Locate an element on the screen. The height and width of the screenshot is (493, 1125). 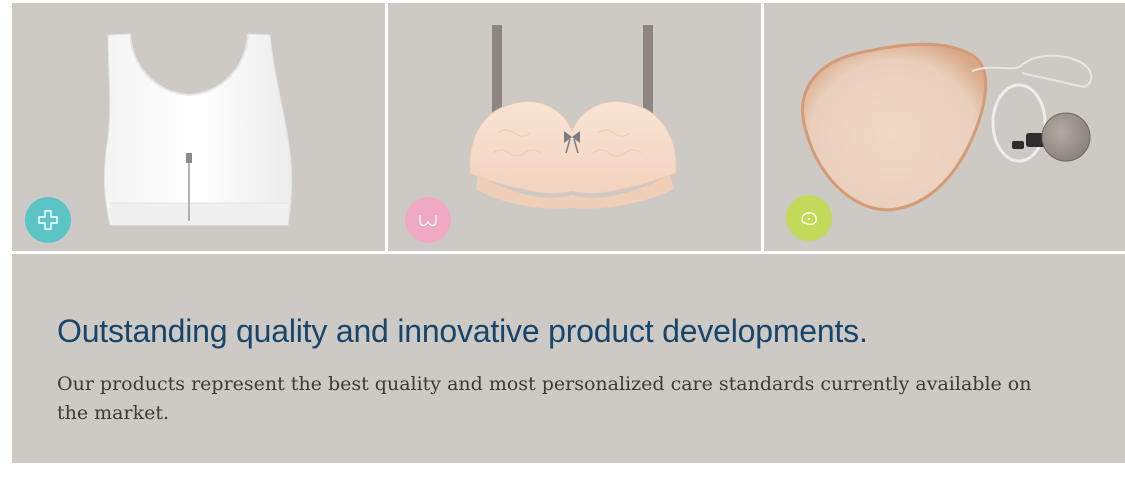
medical-cross-badge is located at coordinates (48, 220).